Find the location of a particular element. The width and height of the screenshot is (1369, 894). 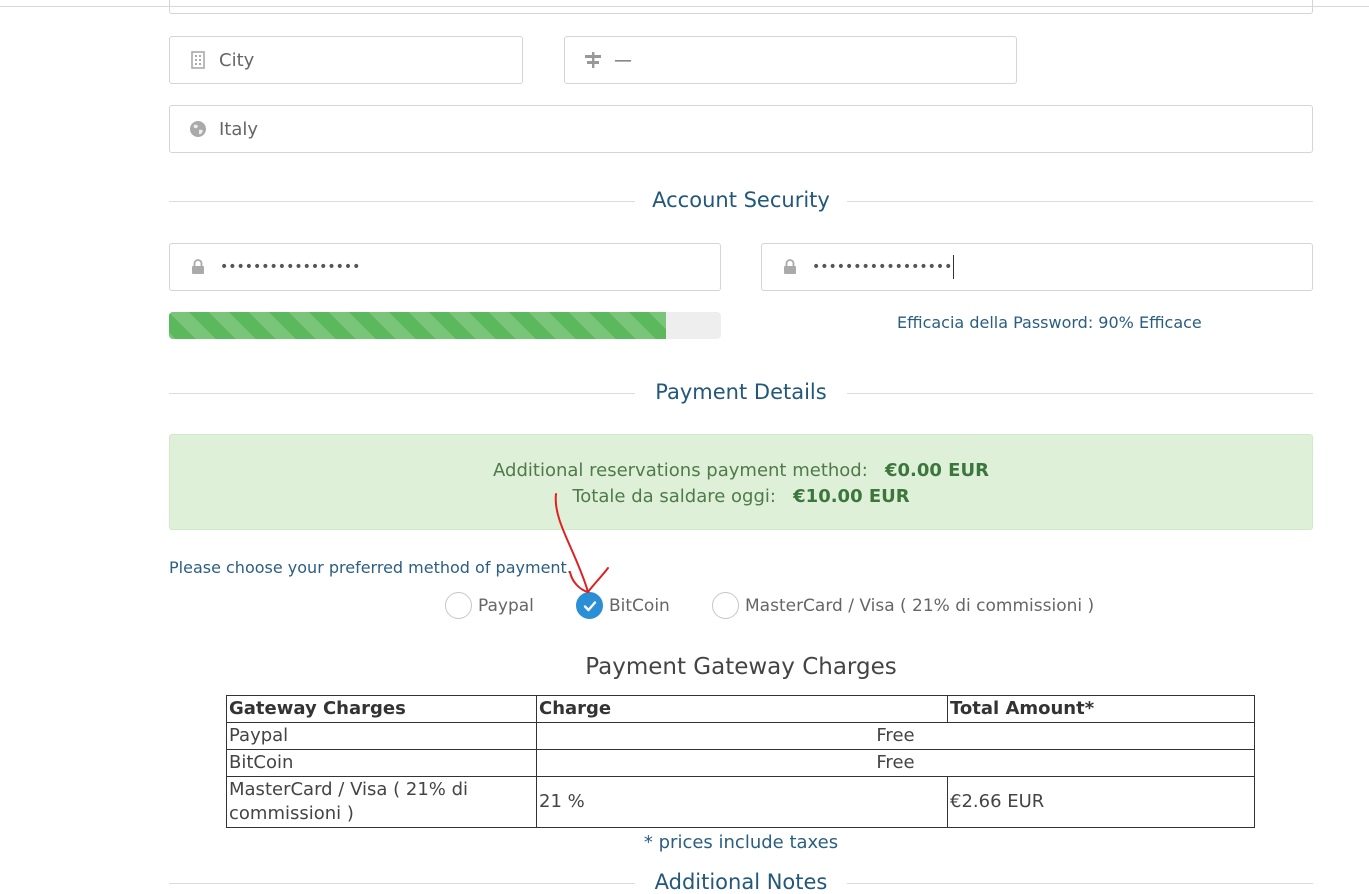

country-field: Italy is located at coordinates (741, 129).